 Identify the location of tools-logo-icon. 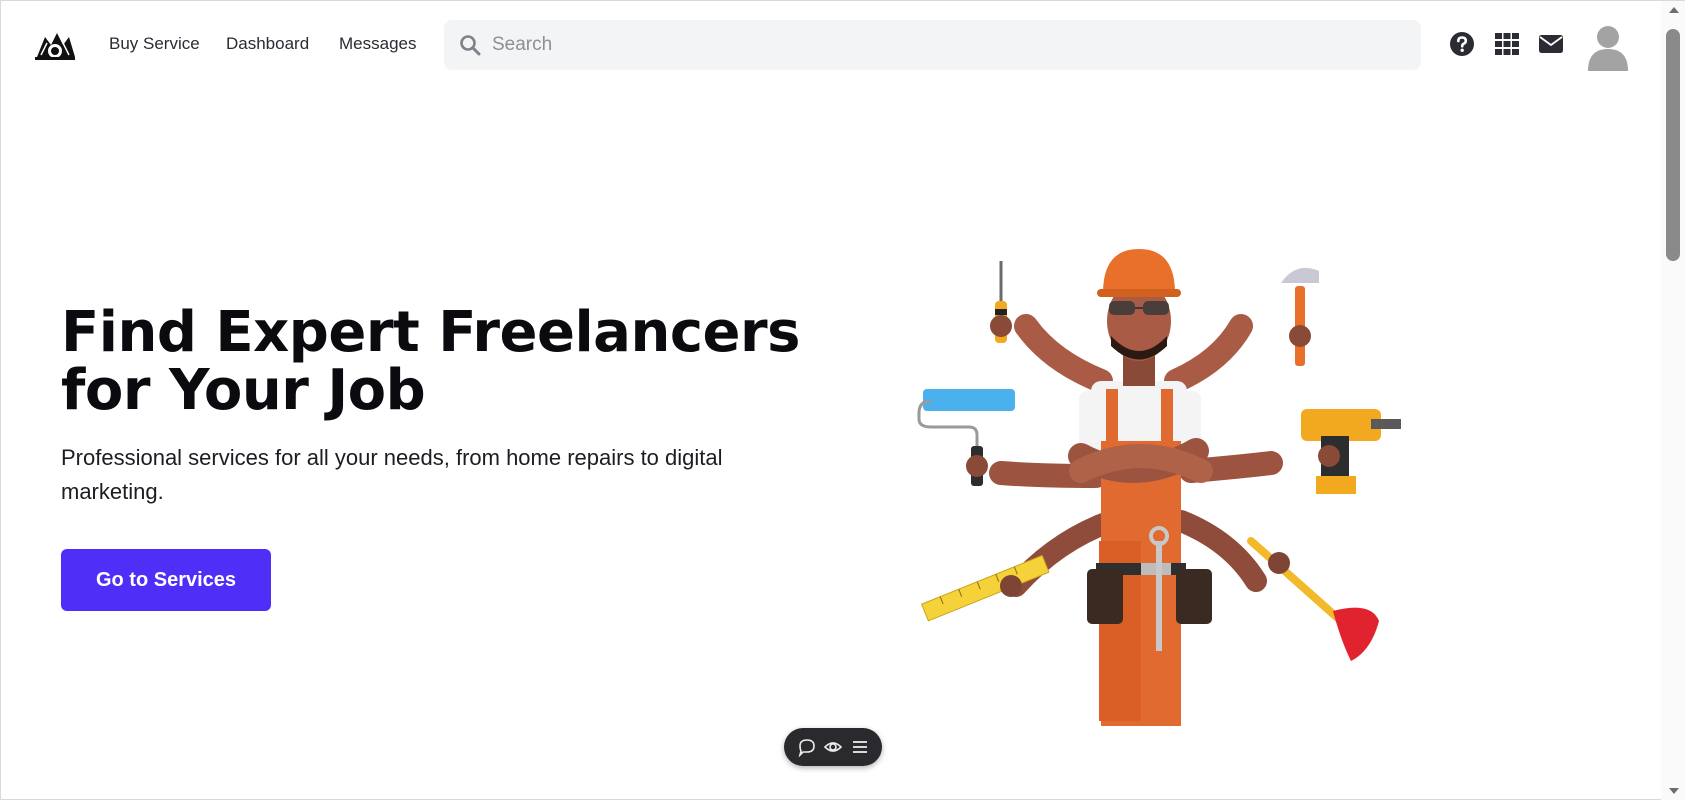
(55, 45).